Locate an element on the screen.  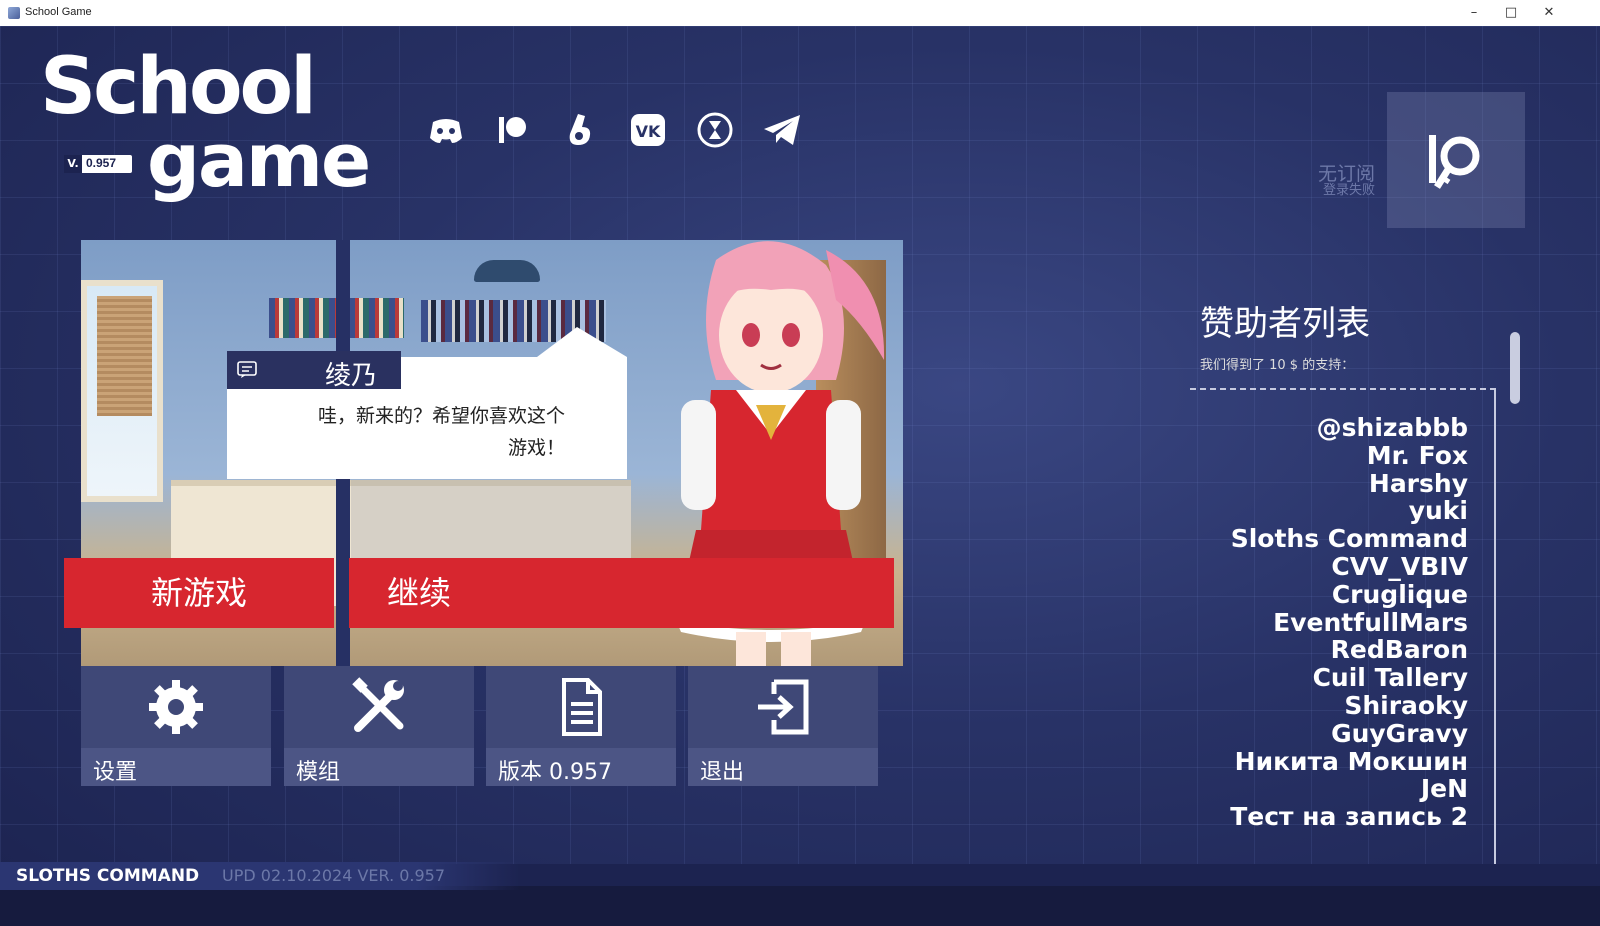
vk-icon: VK is located at coordinates (648, 130).